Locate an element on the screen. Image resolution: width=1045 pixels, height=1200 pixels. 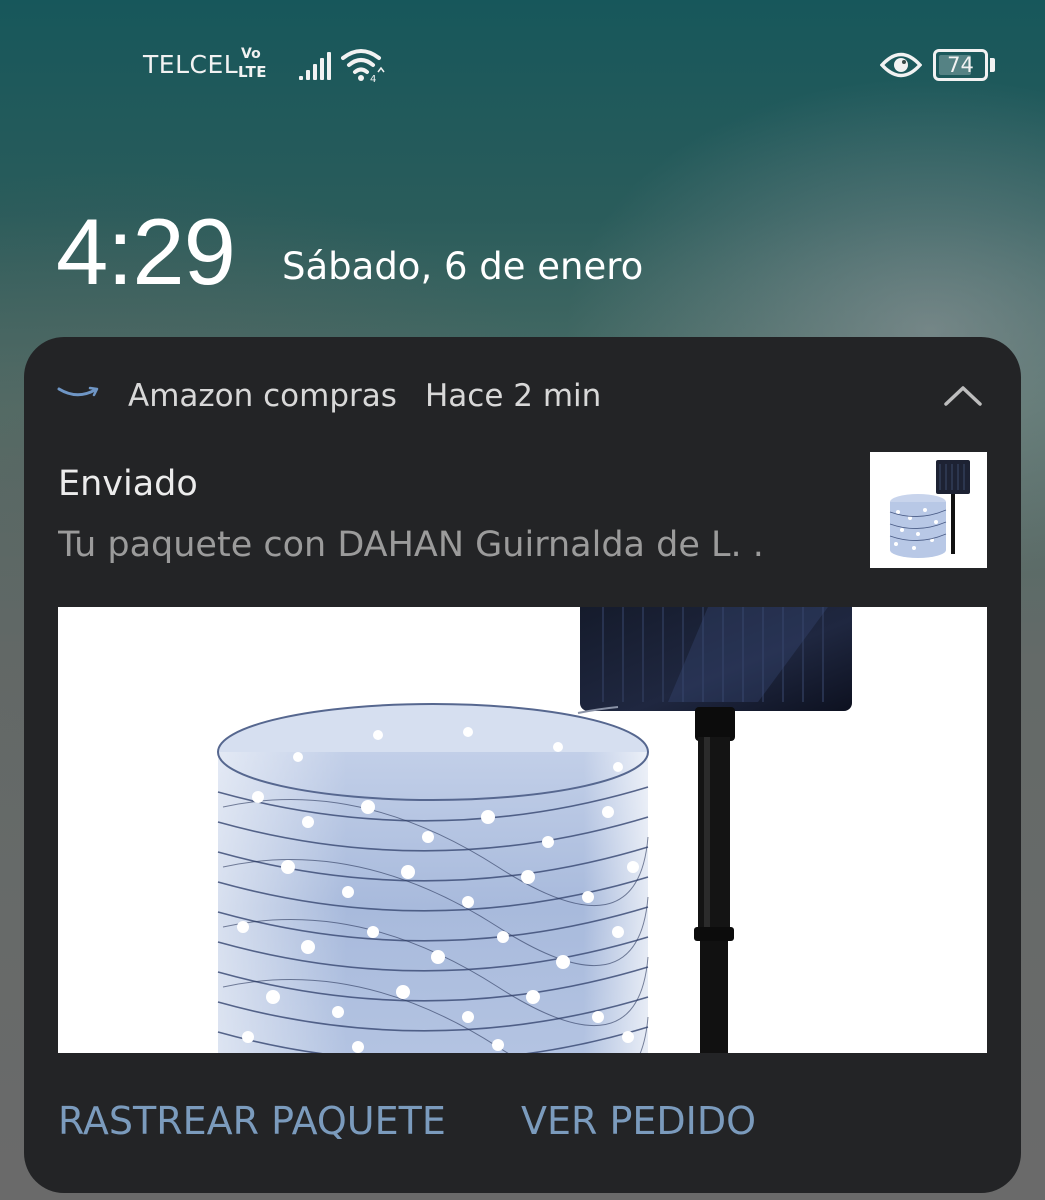
battery-level: 74 is located at coordinates (960, 65).